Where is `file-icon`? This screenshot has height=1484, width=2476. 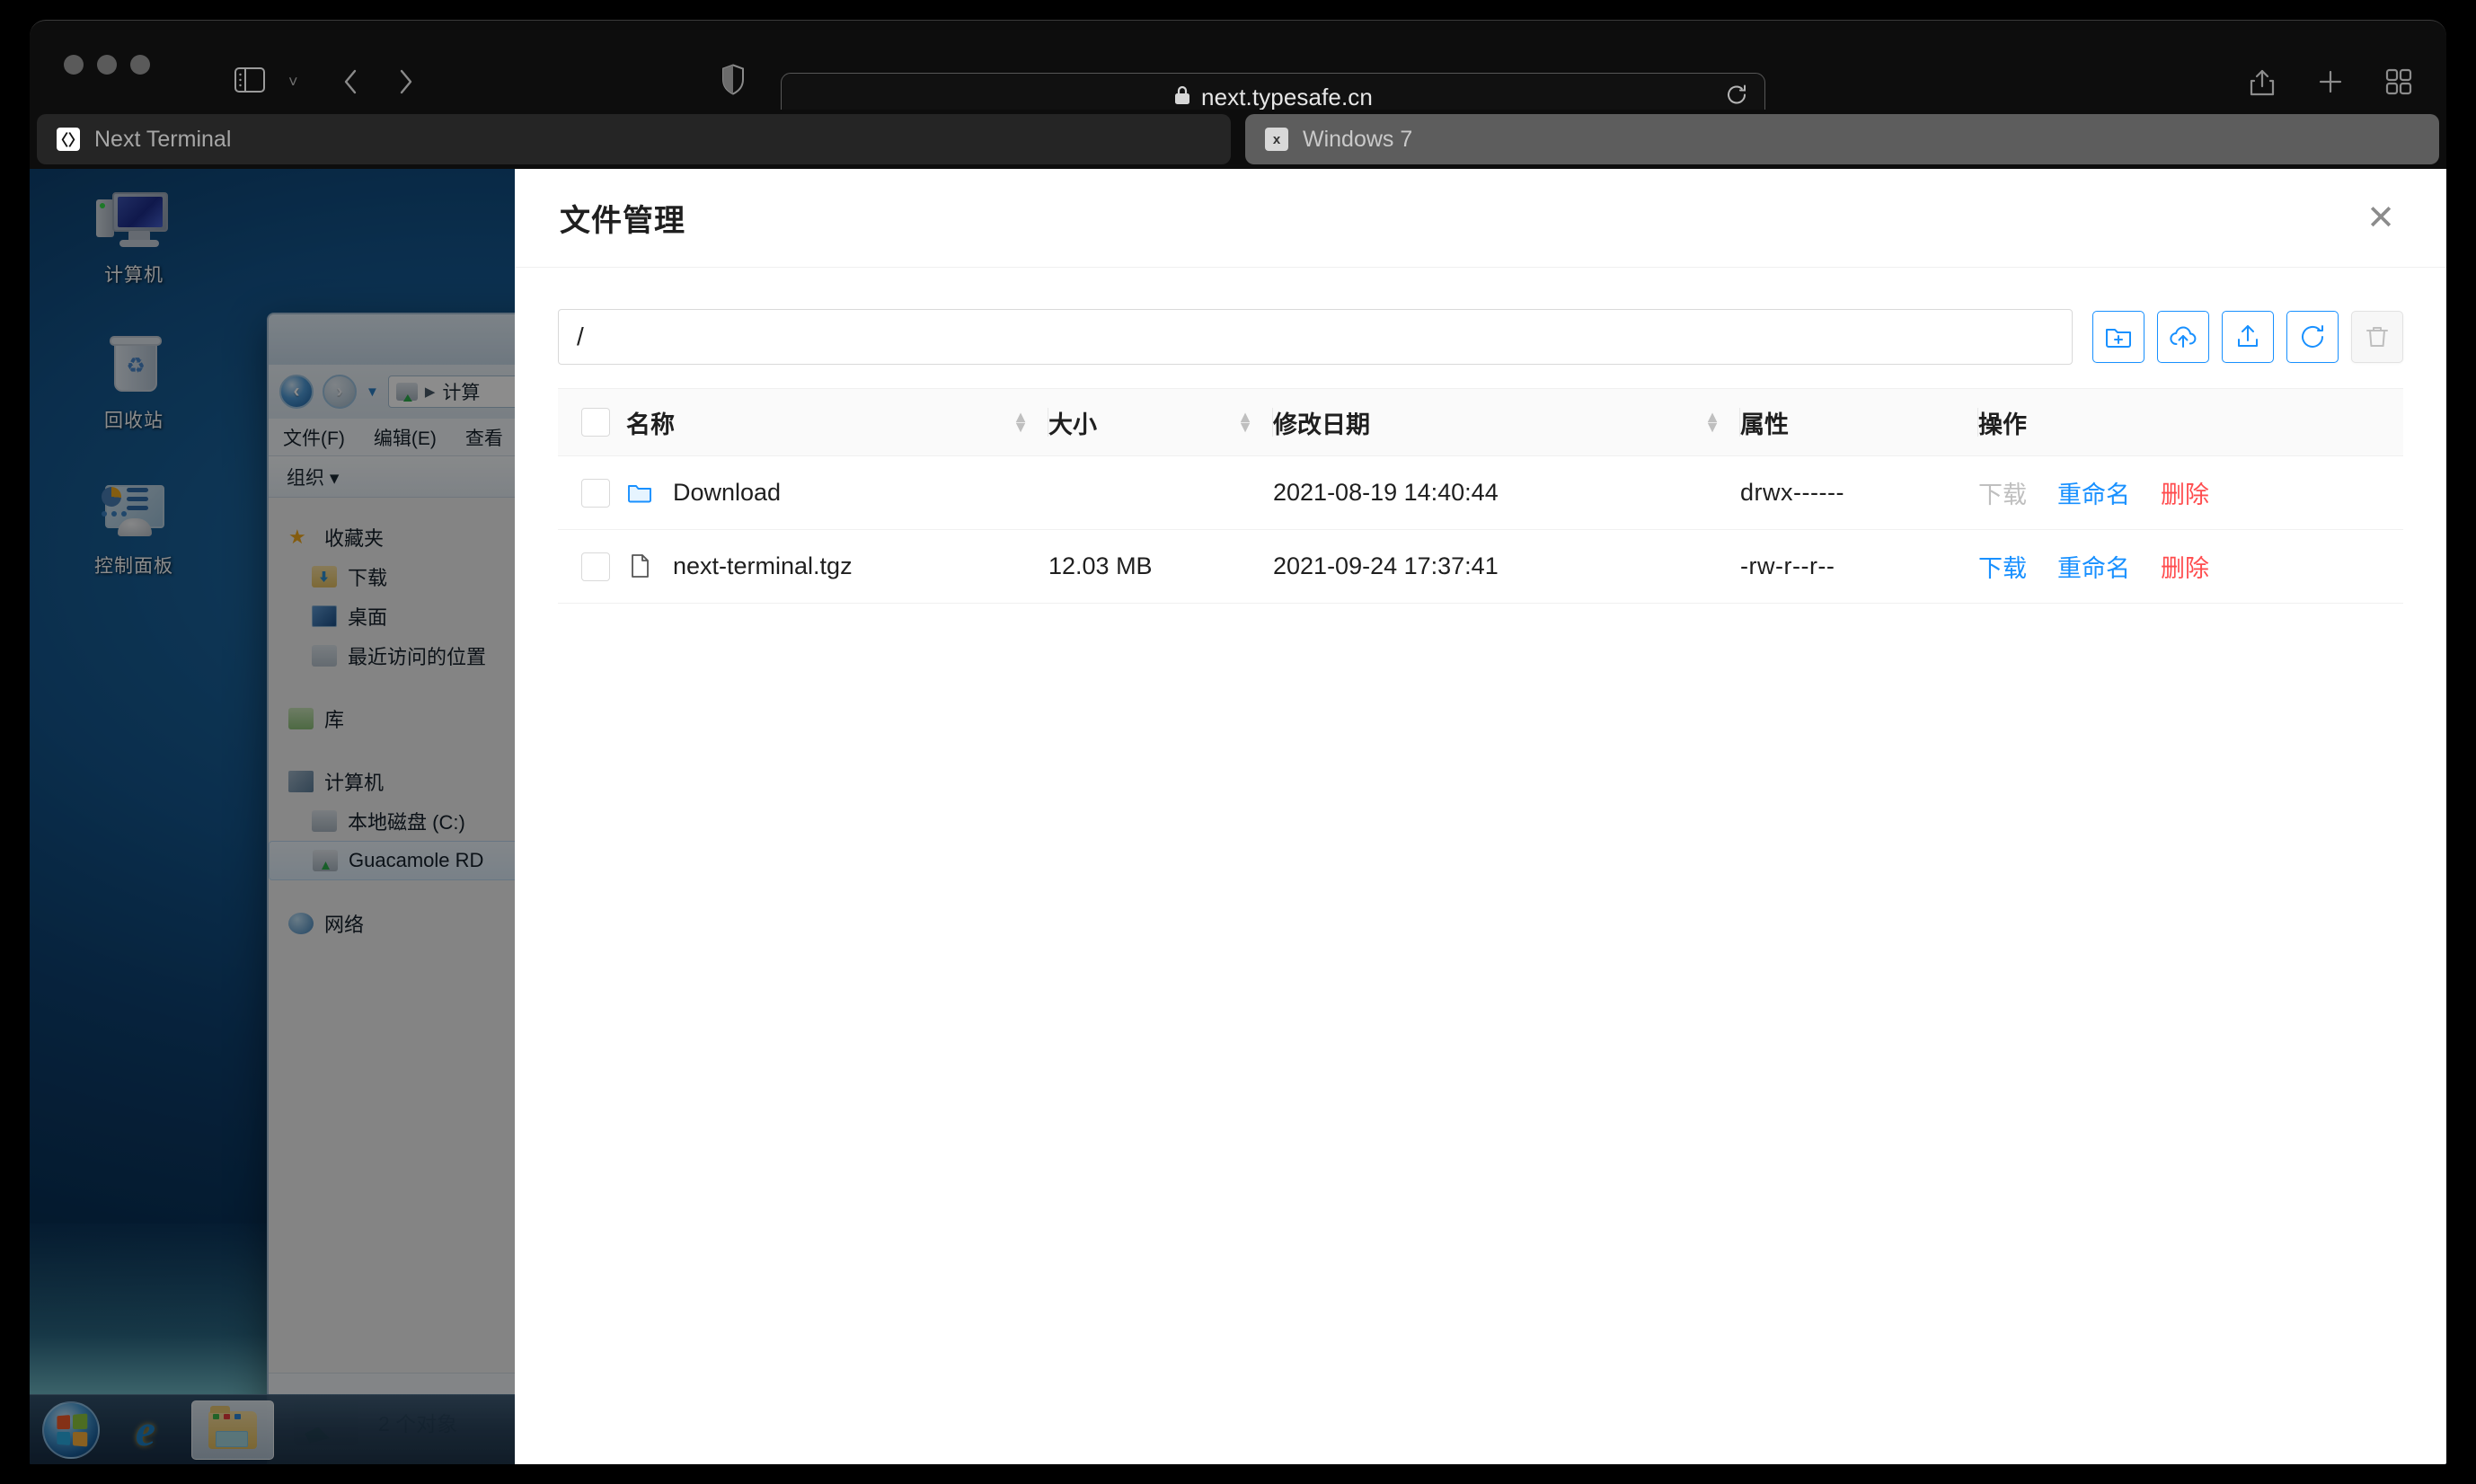
file-icon is located at coordinates (640, 566).